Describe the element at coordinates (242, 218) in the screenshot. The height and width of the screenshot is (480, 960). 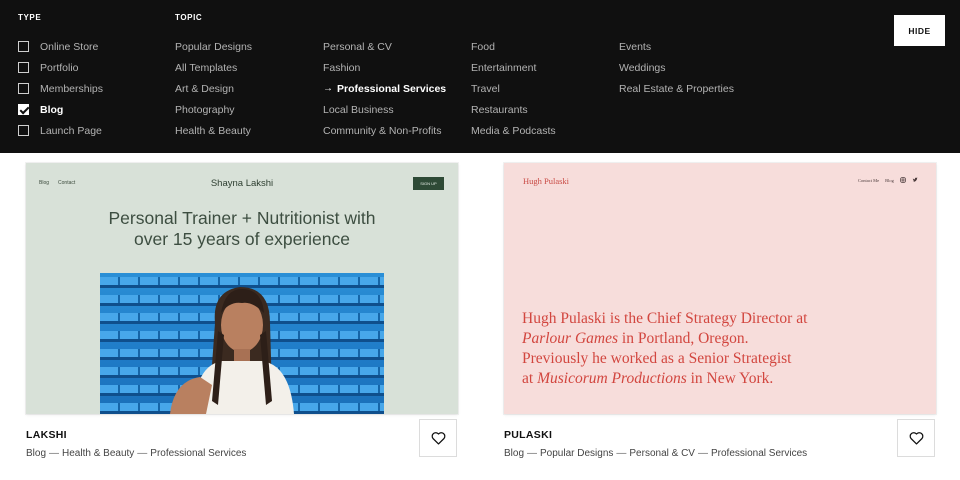
I see `preview-headline-line: Personal Trainer + Nutritionist with` at that location.